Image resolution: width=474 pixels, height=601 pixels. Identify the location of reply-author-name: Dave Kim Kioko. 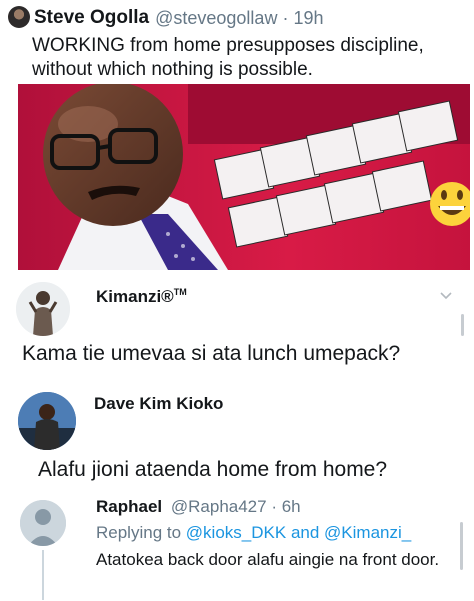
(158, 404).